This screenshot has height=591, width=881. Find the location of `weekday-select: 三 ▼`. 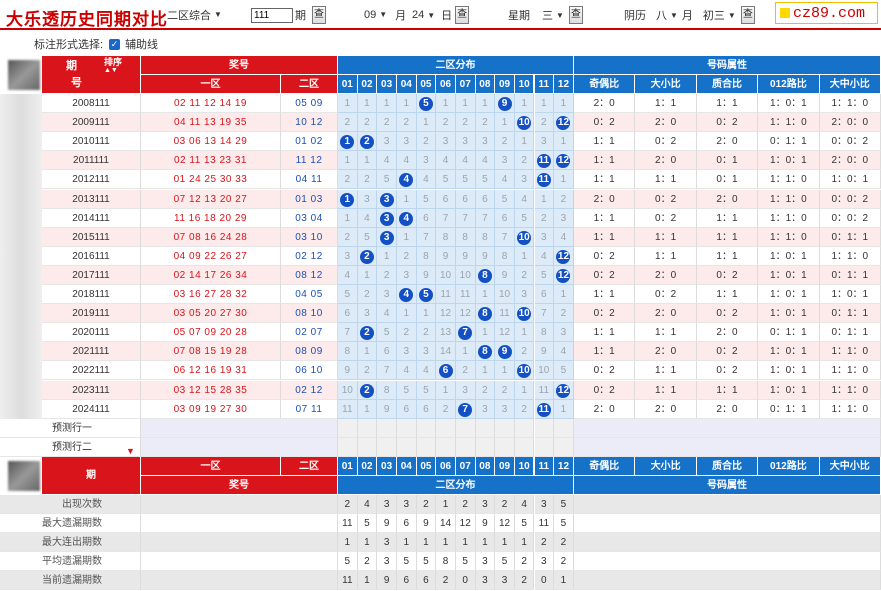

weekday-select: 三 ▼ is located at coordinates (553, 15).